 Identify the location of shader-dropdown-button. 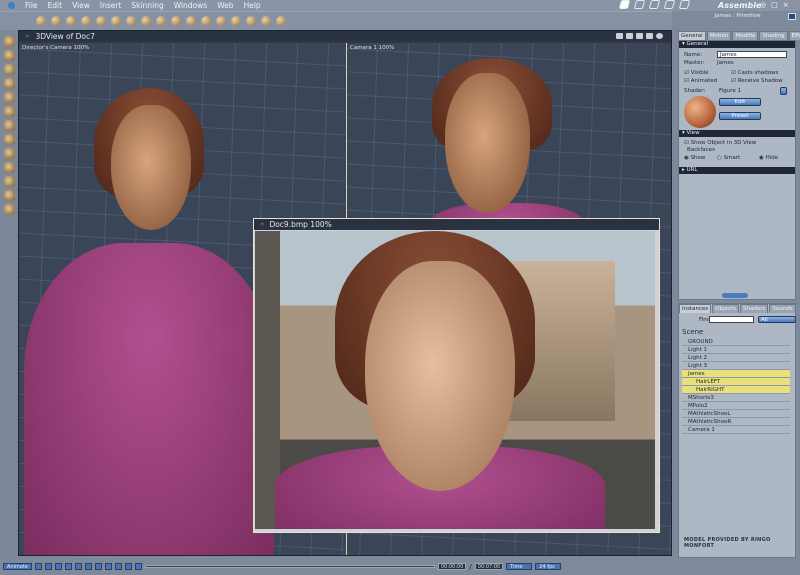
(783, 91).